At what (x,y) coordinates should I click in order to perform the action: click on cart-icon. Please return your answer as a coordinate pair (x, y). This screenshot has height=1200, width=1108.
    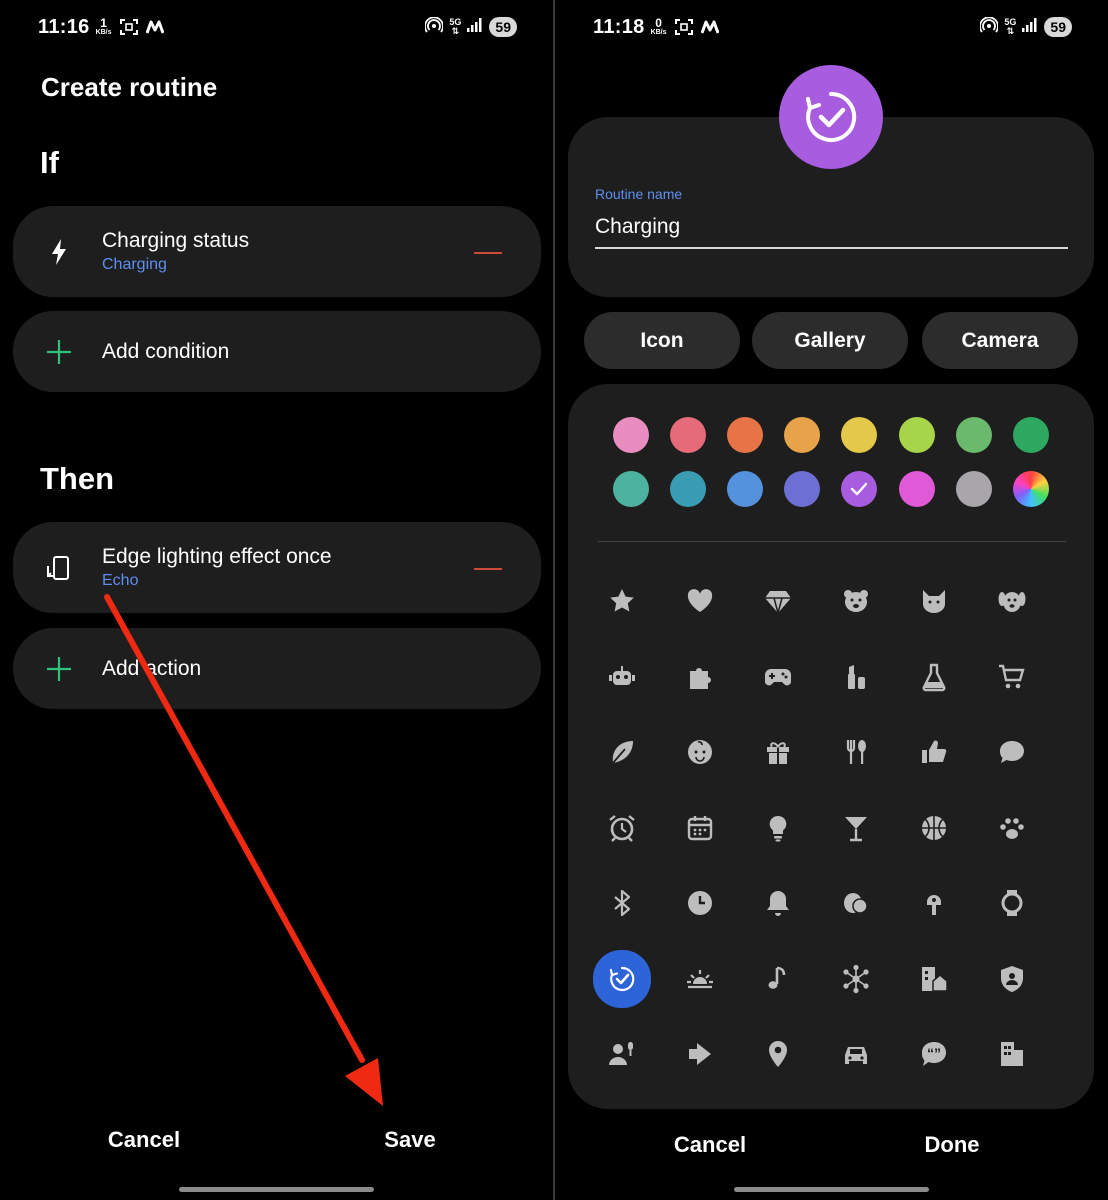
    Looking at the image, I should click on (1012, 676).